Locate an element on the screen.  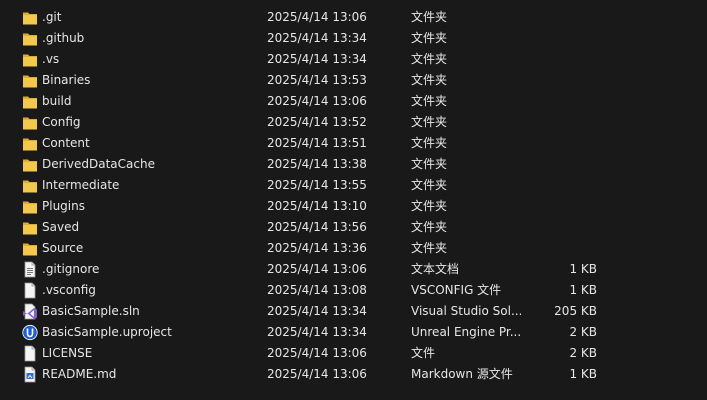
file-name: Saved is located at coordinates (61, 227).